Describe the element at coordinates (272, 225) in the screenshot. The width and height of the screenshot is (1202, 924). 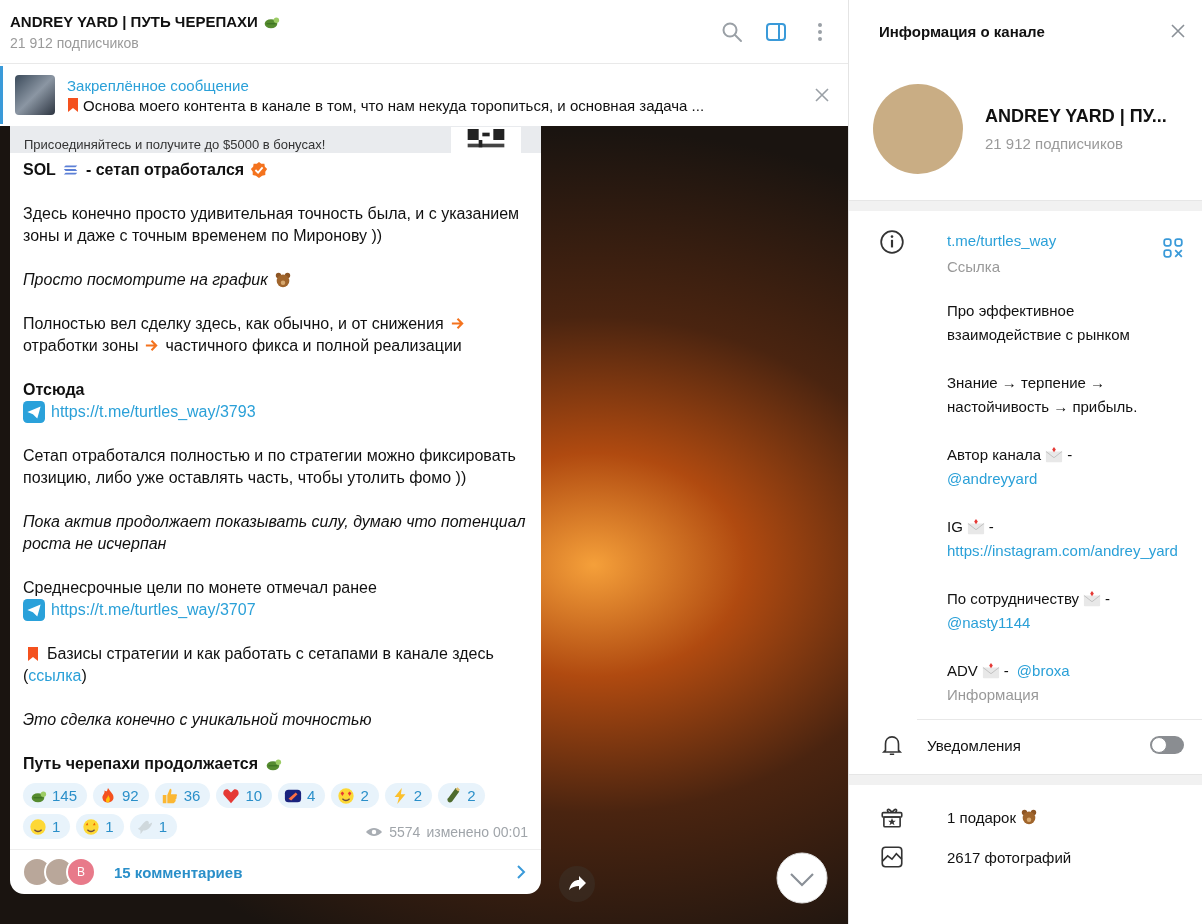
I see `message-paragraph: Здесь конечно просто удивительная точность была, и с указанием зоны и даже с точным временем по Миронову ))` at that location.